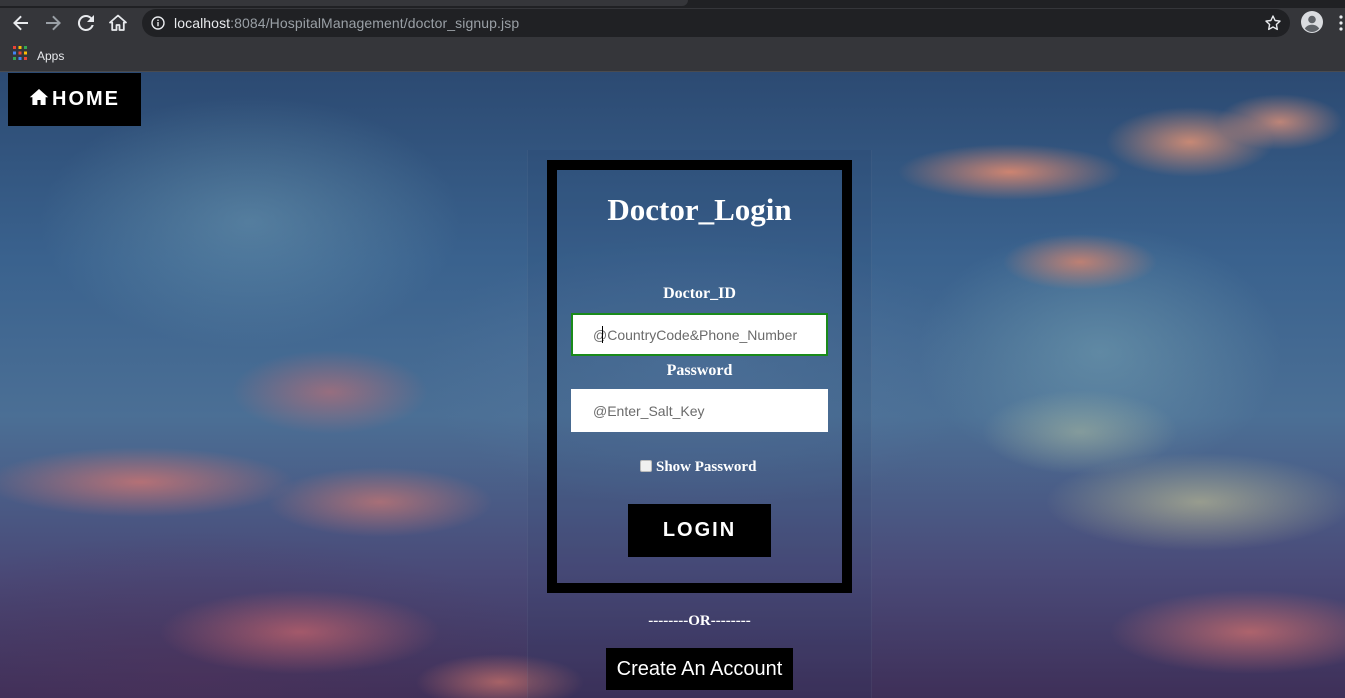  What do you see at coordinates (1273, 23) in the screenshot?
I see `star-icon` at bounding box center [1273, 23].